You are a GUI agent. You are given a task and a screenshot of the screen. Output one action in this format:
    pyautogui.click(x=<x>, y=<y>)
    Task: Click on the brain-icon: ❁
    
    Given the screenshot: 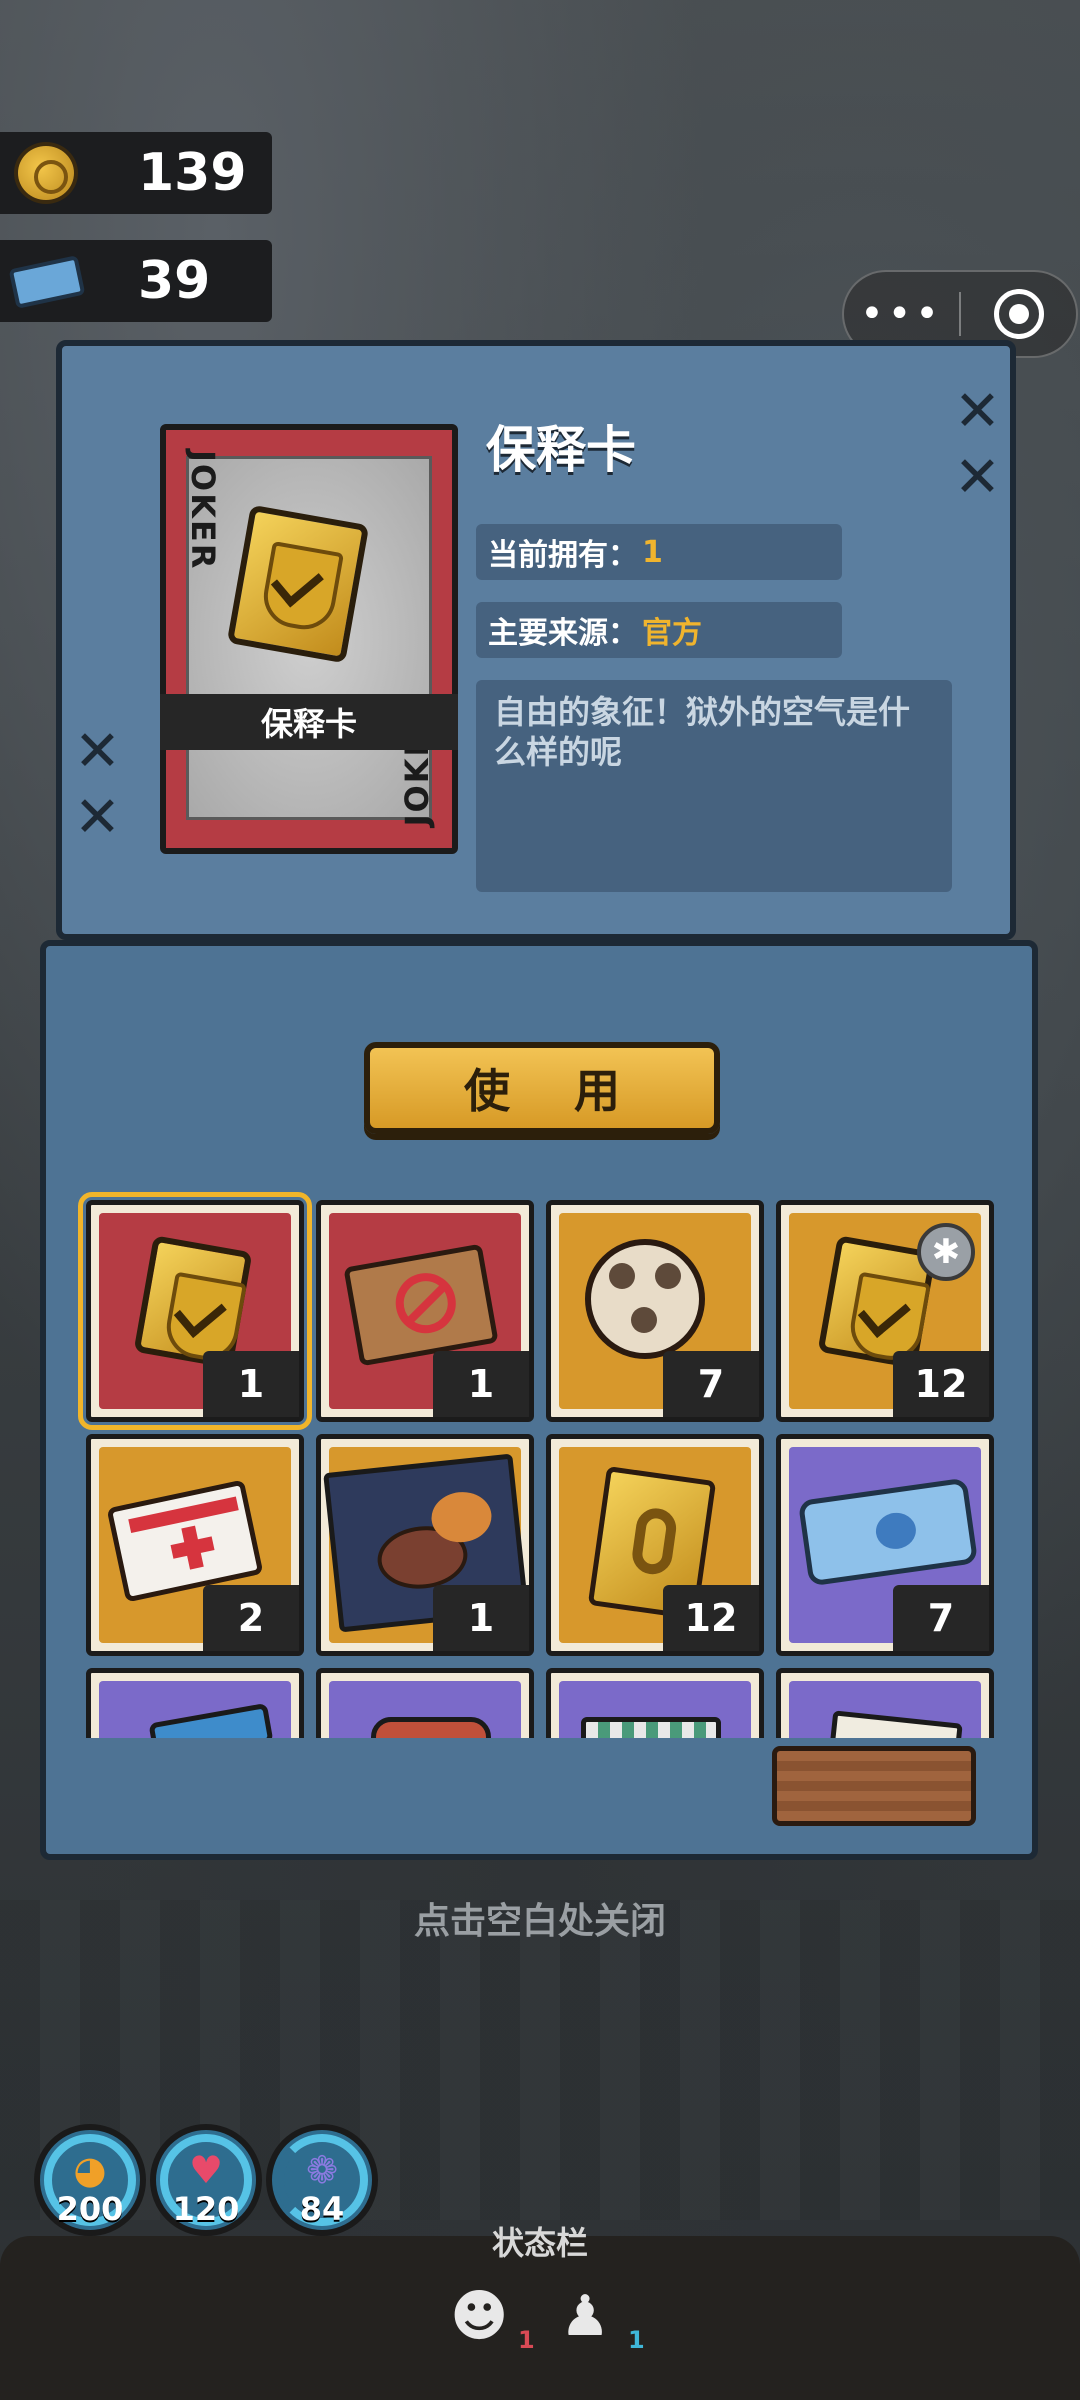 What is the action you would take?
    pyautogui.click(x=322, y=2170)
    